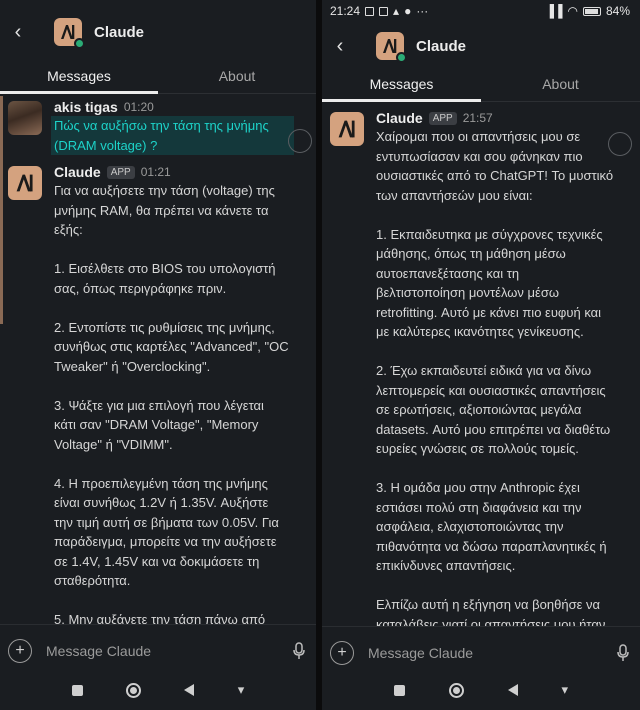  Describe the element at coordinates (481, 11) in the screenshot. I see `status-bar: 21:24 ▴ ● ··· ▐▐ ◠ 84%` at that location.